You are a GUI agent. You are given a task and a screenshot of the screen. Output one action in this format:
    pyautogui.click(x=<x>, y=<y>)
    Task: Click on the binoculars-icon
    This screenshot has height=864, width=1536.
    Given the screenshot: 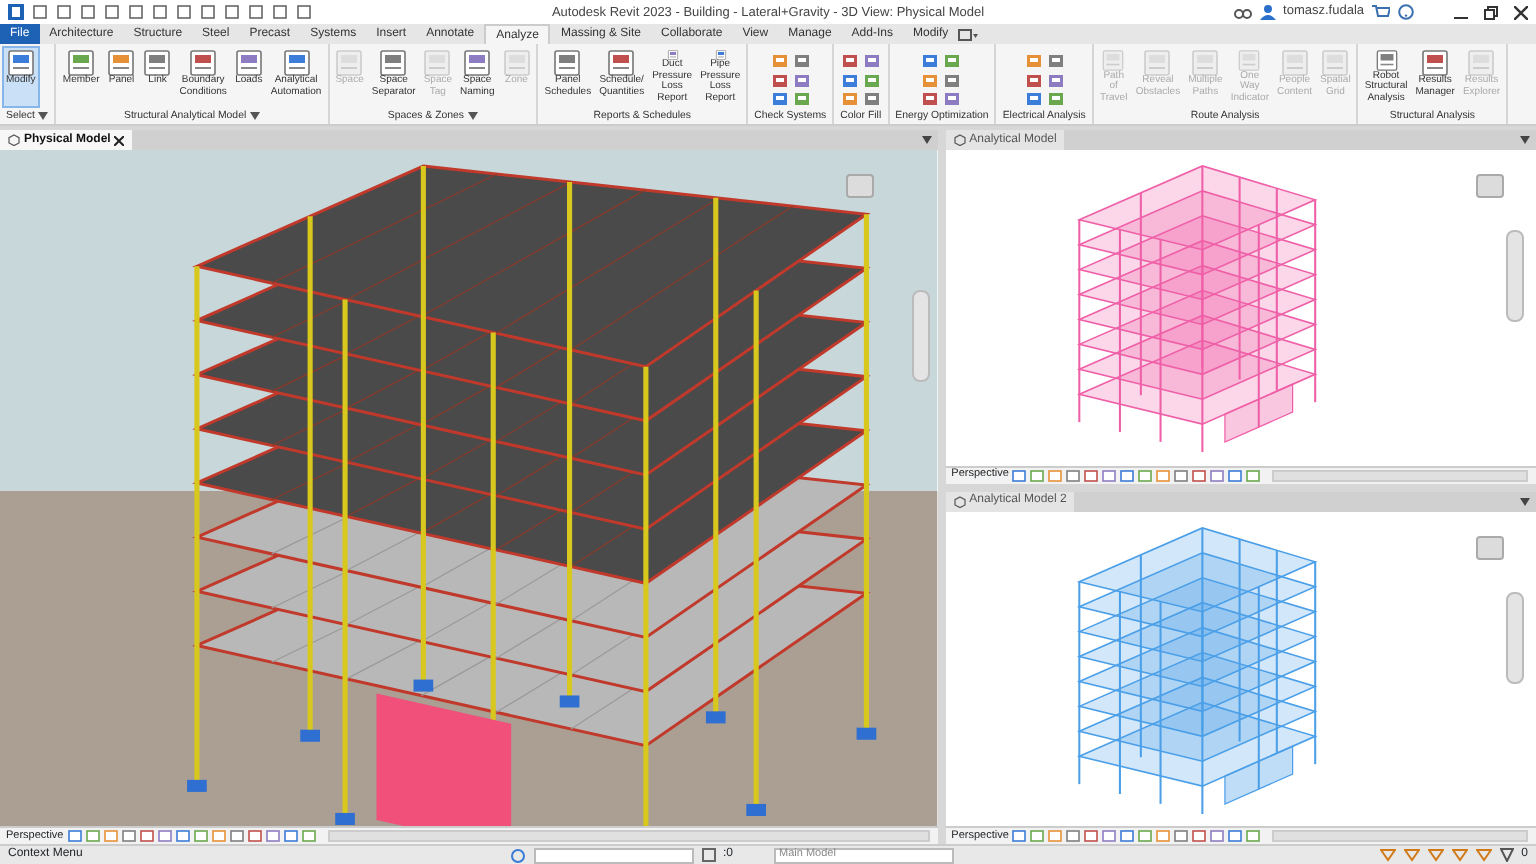 What is the action you would take?
    pyautogui.click(x=1242, y=12)
    